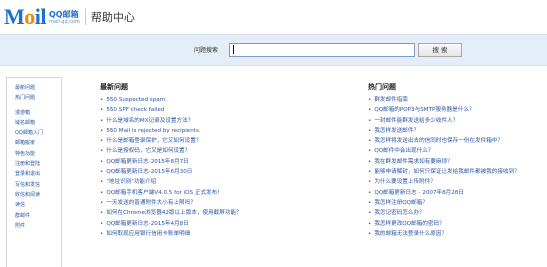 This screenshot has height=267, width=547. Describe the element at coordinates (225, 110) in the screenshot. I see `faq-link: • 550 SPF check failed` at that location.